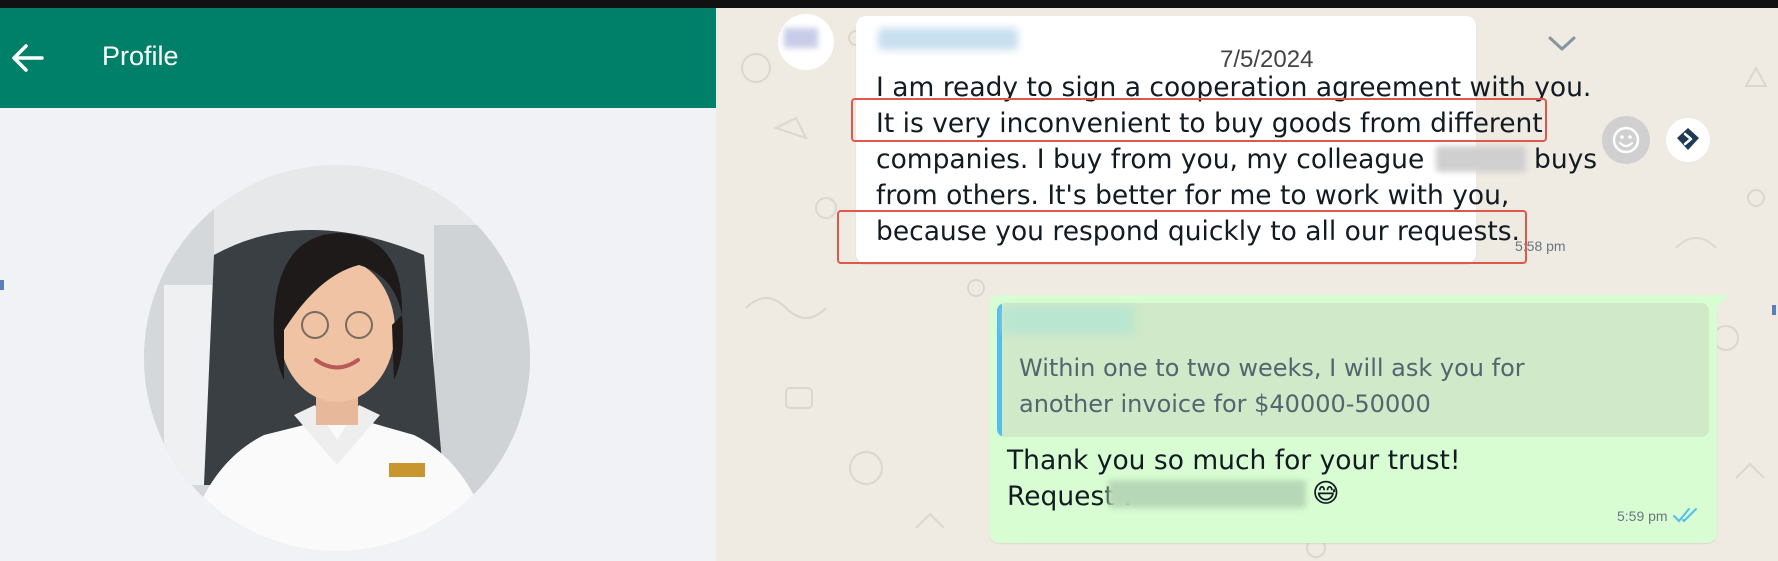 This screenshot has height=561, width=1778. I want to click on react-button, so click(1626, 140).